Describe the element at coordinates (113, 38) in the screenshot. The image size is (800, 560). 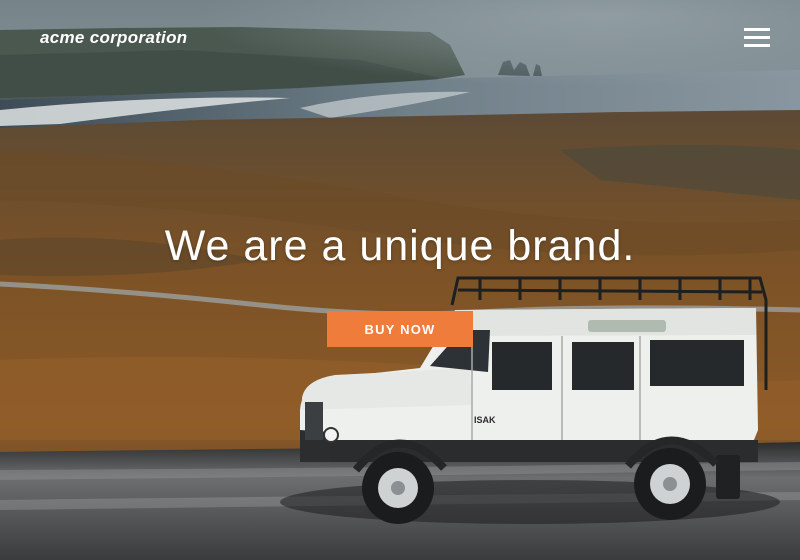
I see `brand-logo-link: acme corporation` at that location.